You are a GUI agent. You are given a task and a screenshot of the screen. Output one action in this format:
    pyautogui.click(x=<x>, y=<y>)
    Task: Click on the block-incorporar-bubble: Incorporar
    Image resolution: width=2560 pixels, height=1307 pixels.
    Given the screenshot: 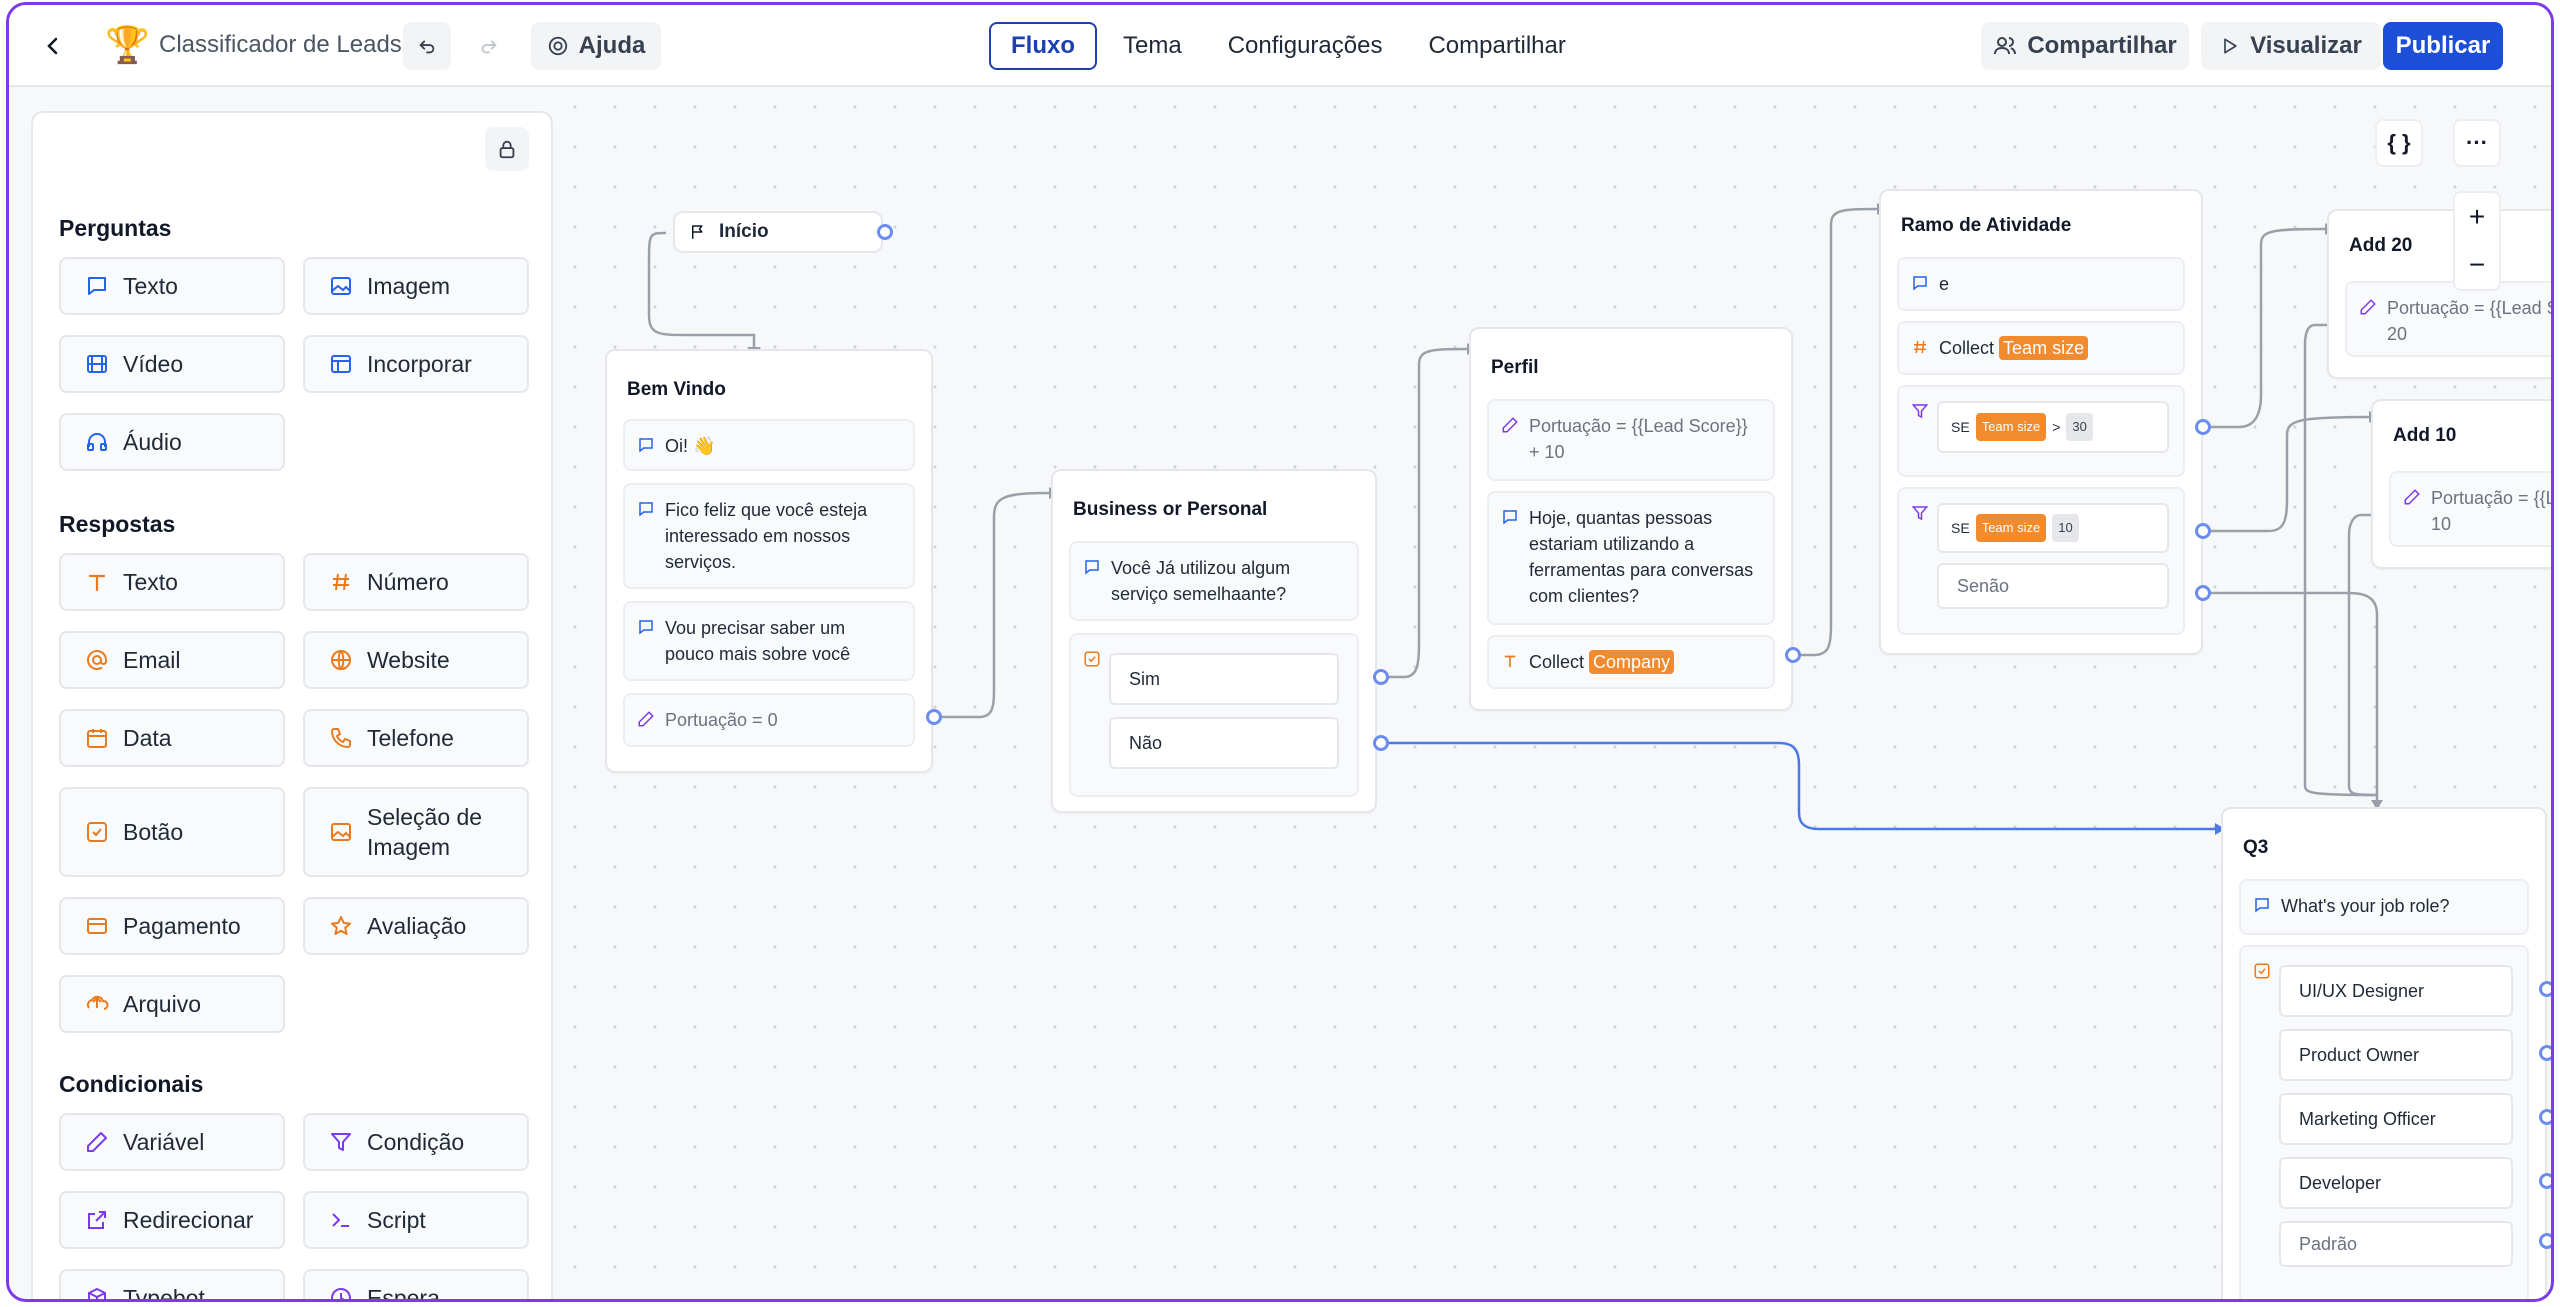 What is the action you would take?
    pyautogui.click(x=416, y=364)
    